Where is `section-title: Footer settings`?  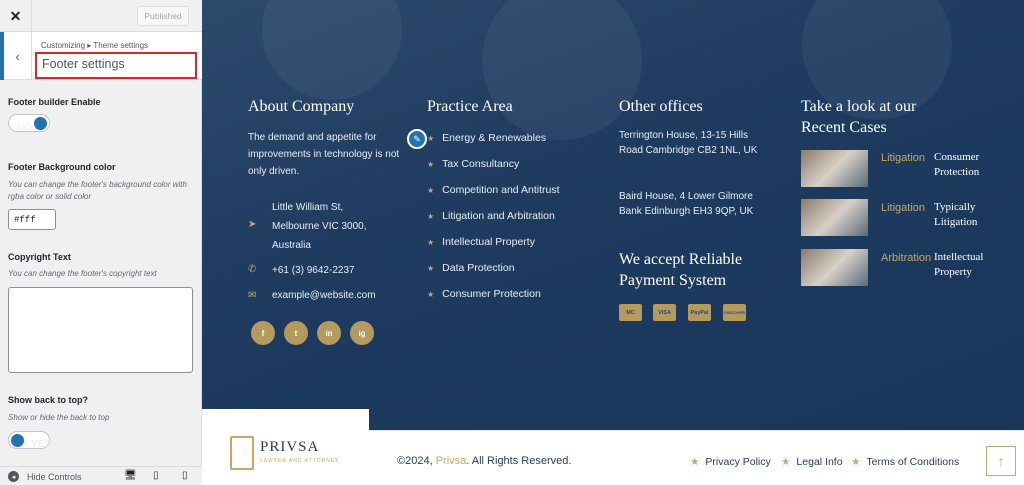 section-title: Footer settings is located at coordinates (116, 65).